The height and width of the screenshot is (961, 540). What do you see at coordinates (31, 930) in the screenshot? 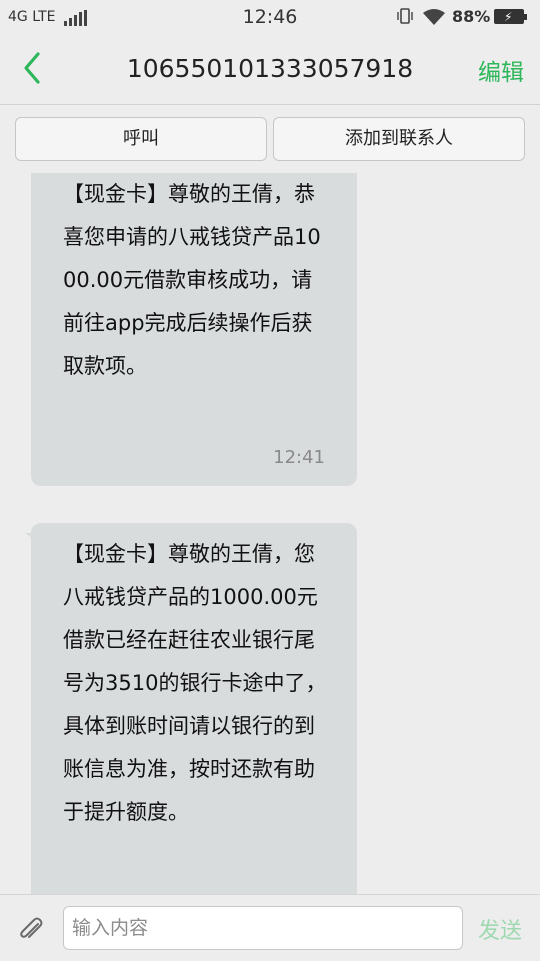
I see `paperclip-icon` at bounding box center [31, 930].